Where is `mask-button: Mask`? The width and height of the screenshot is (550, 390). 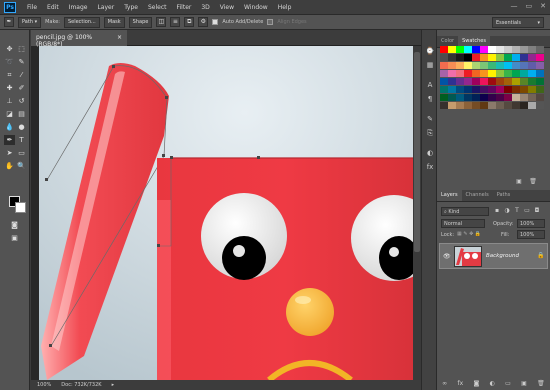 mask-button: Mask is located at coordinates (114, 22).